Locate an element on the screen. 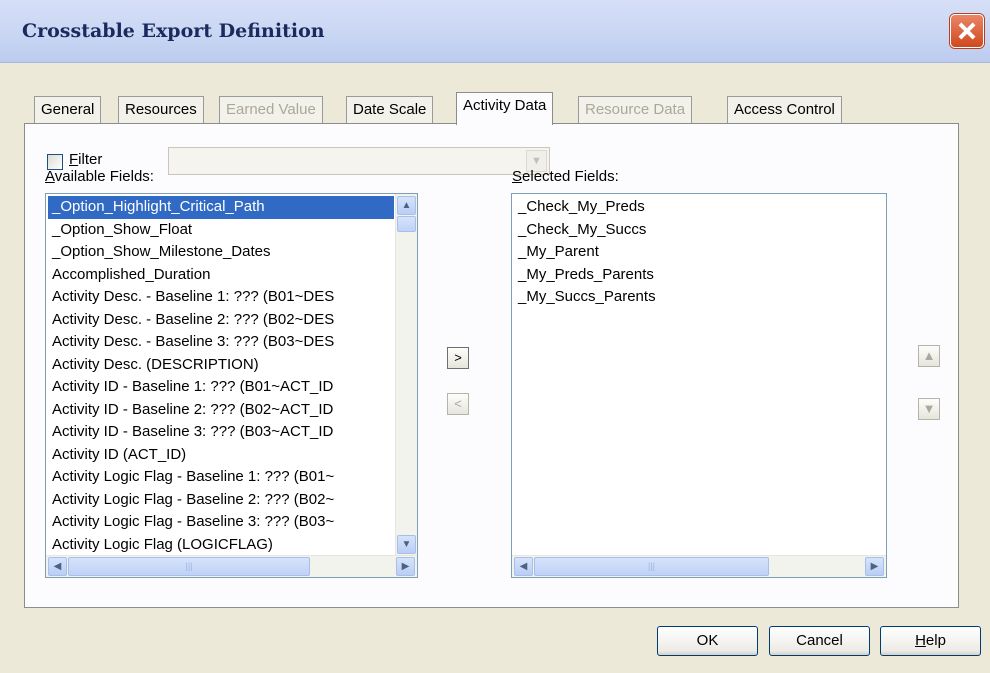 This screenshot has width=990, height=673. tab-resource-data: Resource Data is located at coordinates (635, 109).